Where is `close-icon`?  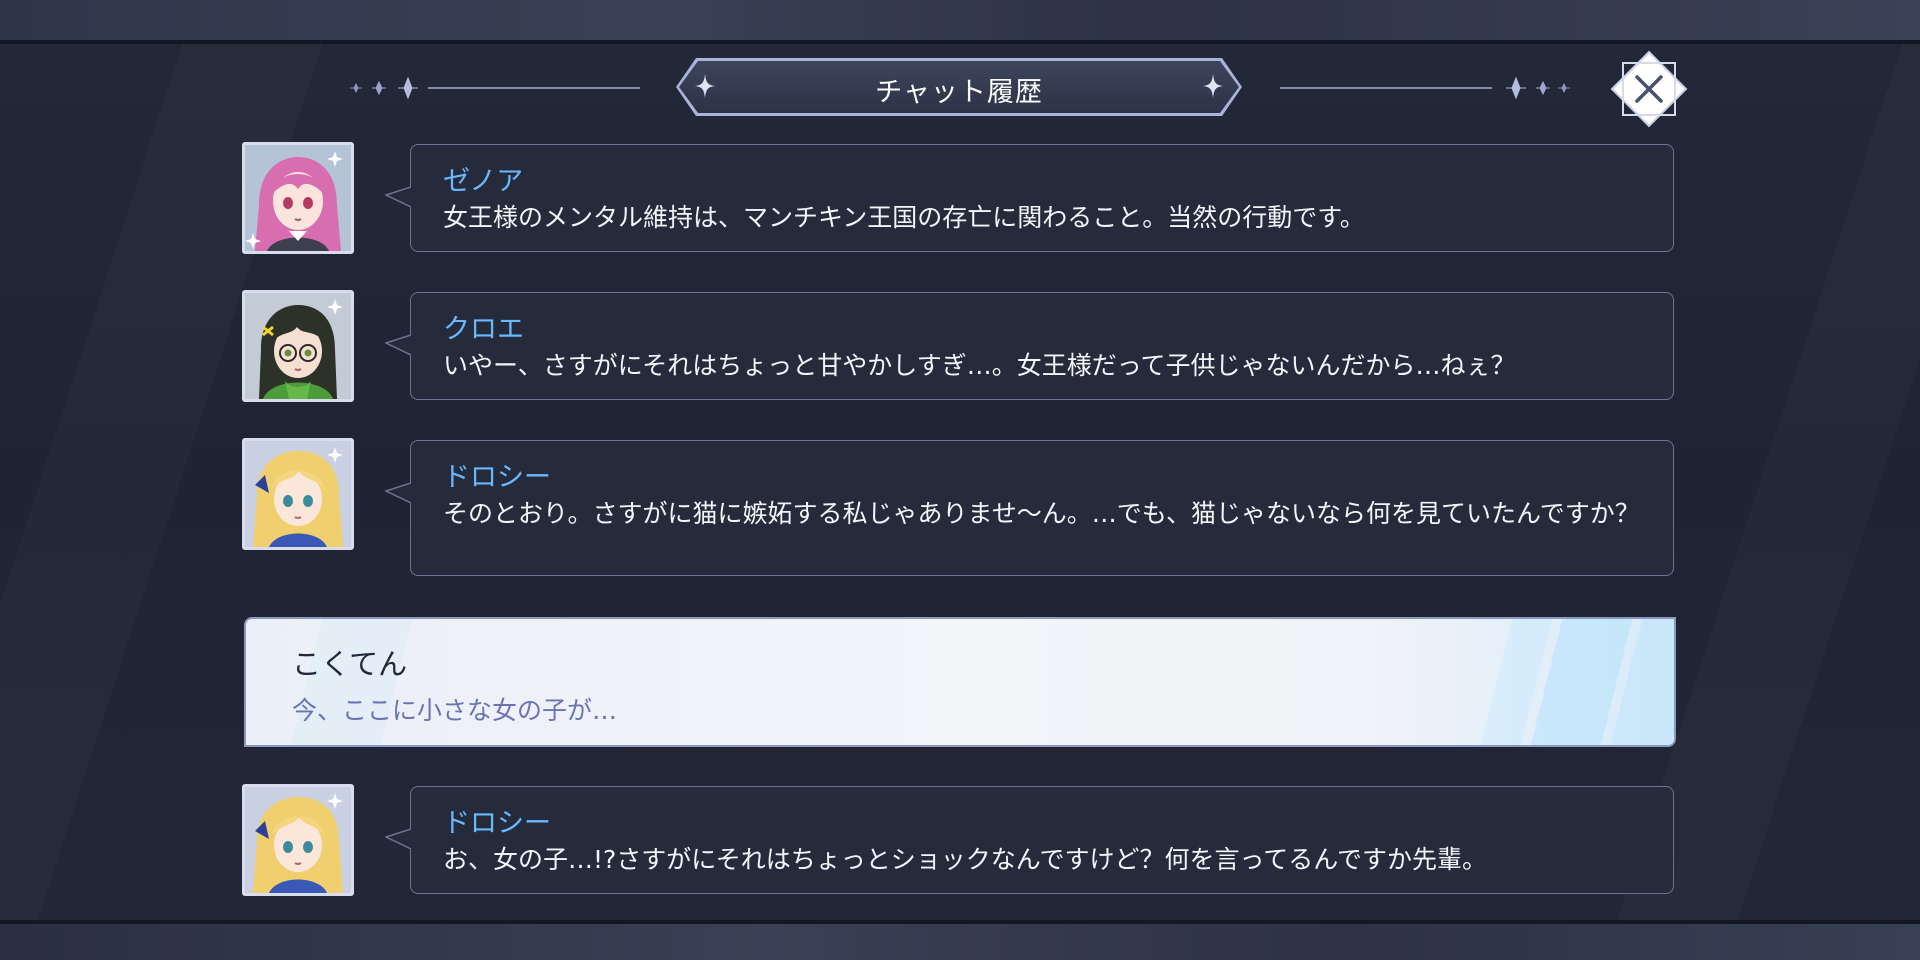
close-icon is located at coordinates (1649, 89).